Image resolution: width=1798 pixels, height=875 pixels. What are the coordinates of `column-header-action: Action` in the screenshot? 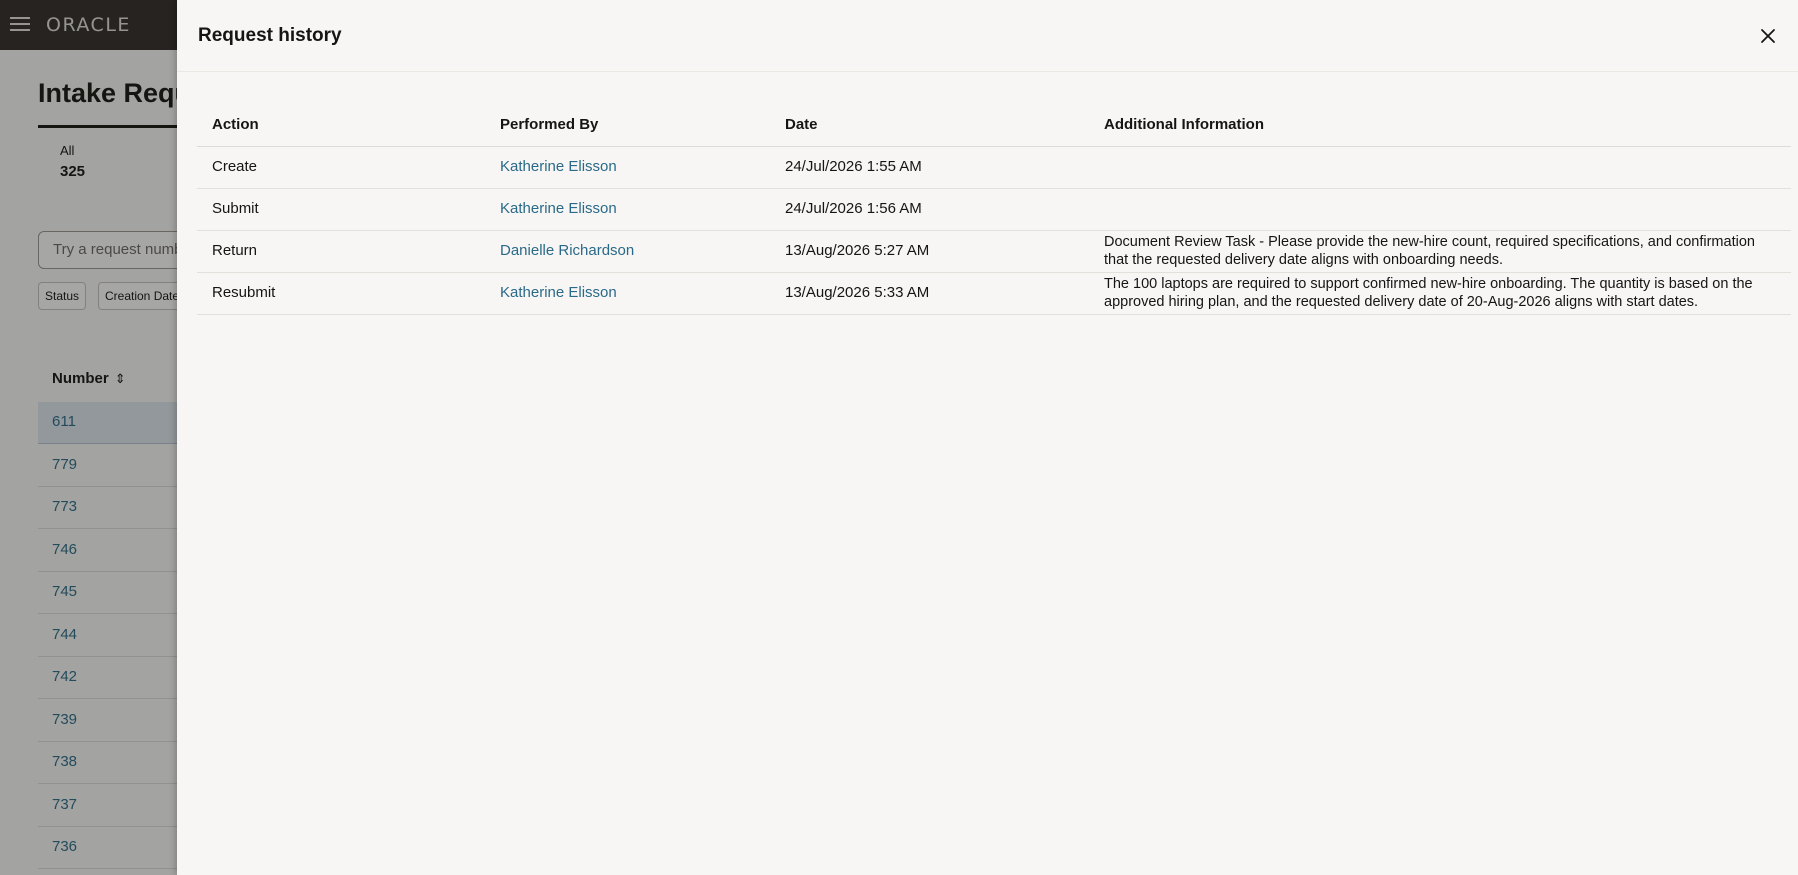 It's located at (341, 125).